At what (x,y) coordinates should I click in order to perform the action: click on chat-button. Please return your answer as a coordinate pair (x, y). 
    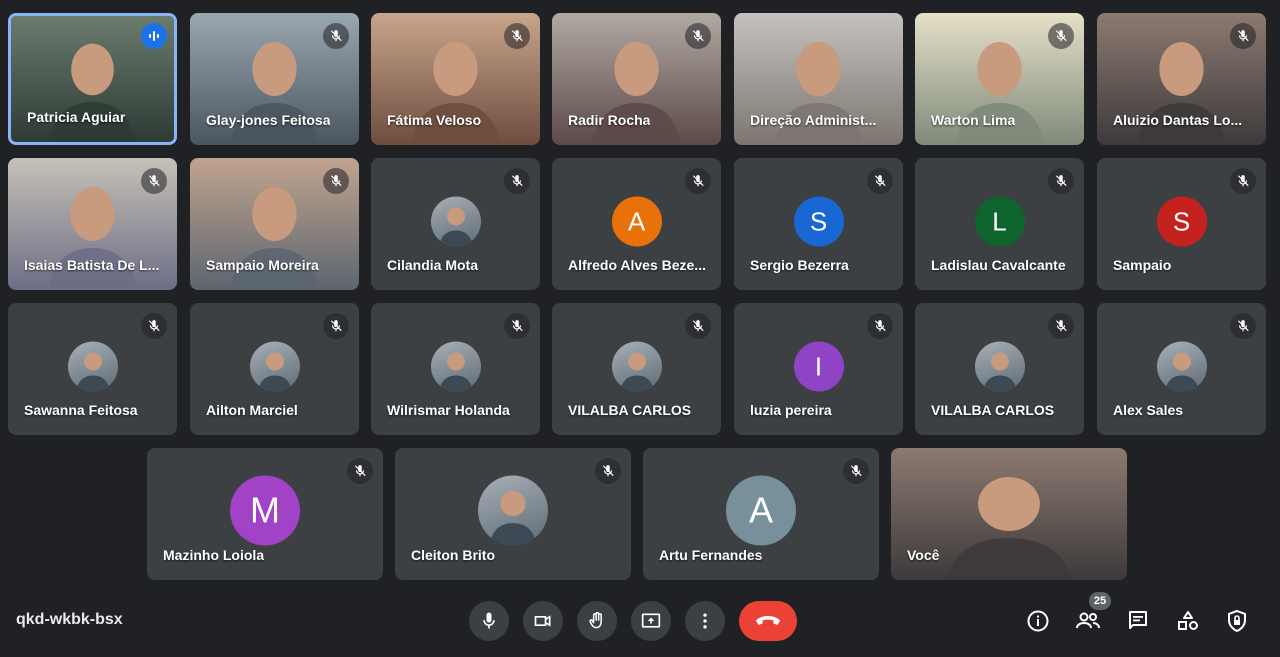
    Looking at the image, I should click on (1138, 621).